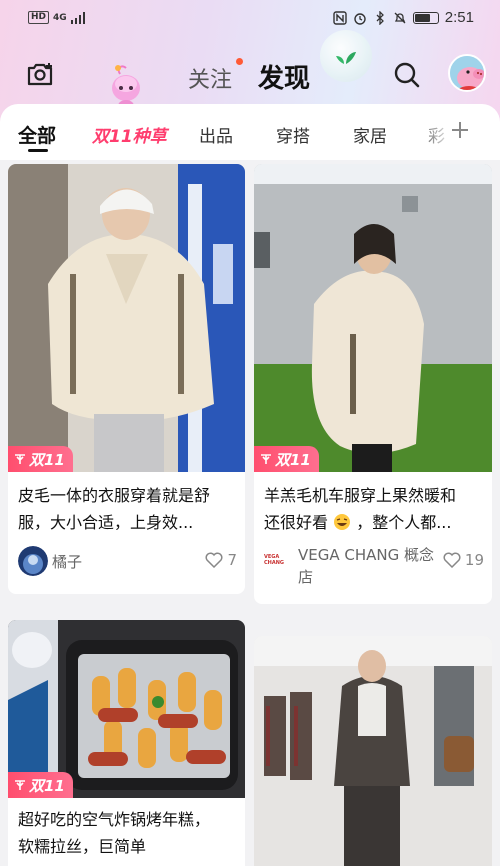 The width and height of the screenshot is (500, 866). What do you see at coordinates (293, 134) in the screenshot?
I see `tab-outfits: 穿搭` at bounding box center [293, 134].